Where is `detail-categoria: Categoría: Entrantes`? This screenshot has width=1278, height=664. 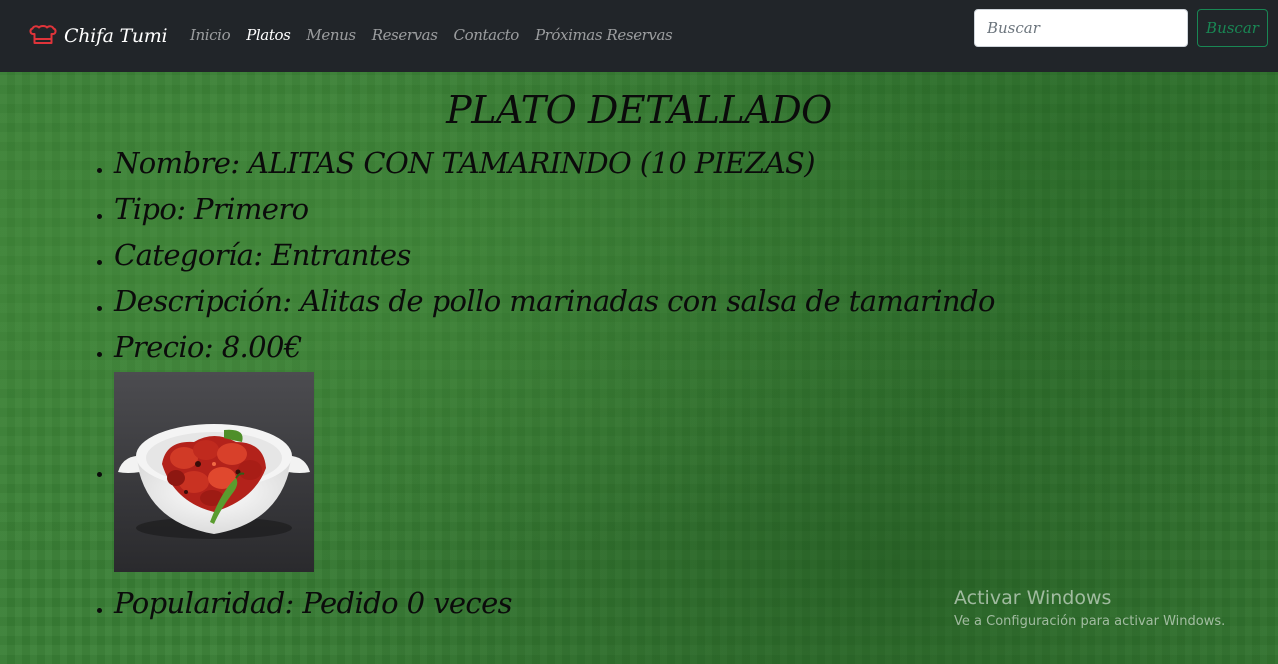
detail-categoria: Categoría: Entrantes is located at coordinates (594, 255).